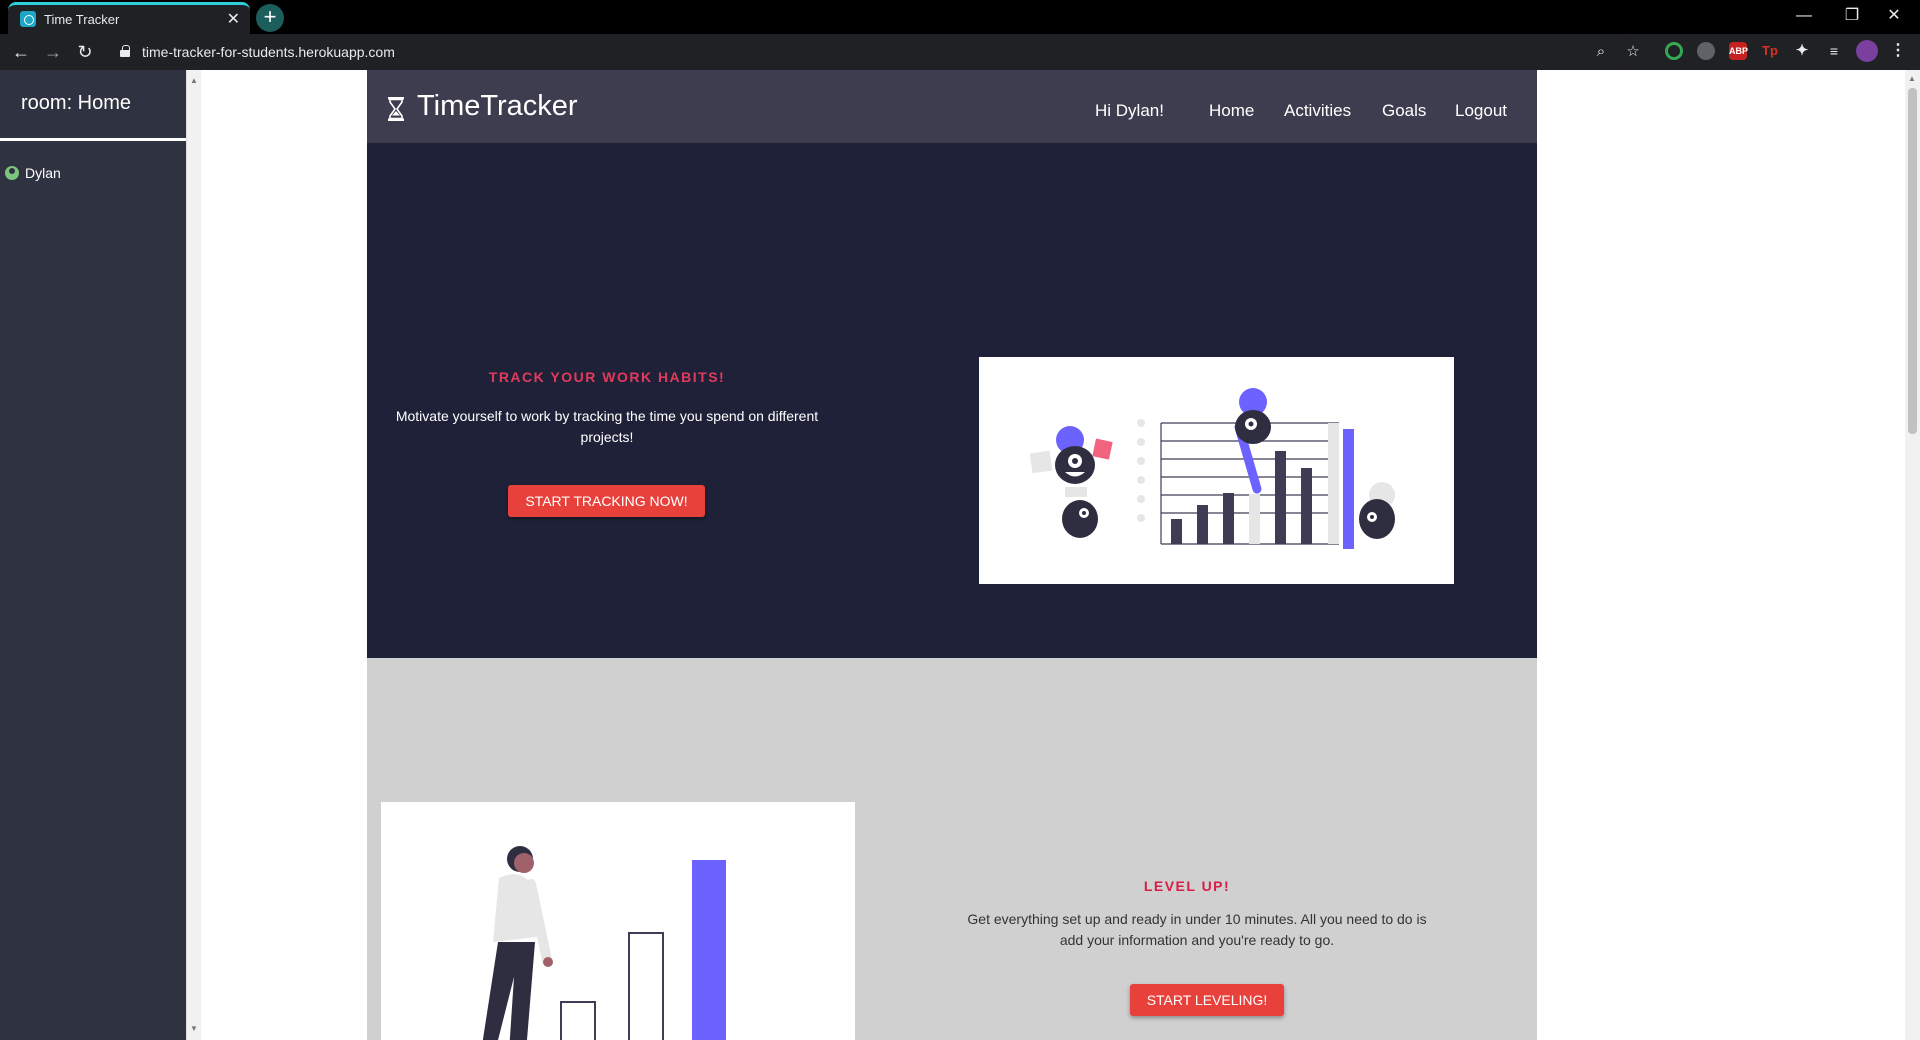 Image resolution: width=1920 pixels, height=1040 pixels. I want to click on scrollbar-thumb, so click(1912, 261).